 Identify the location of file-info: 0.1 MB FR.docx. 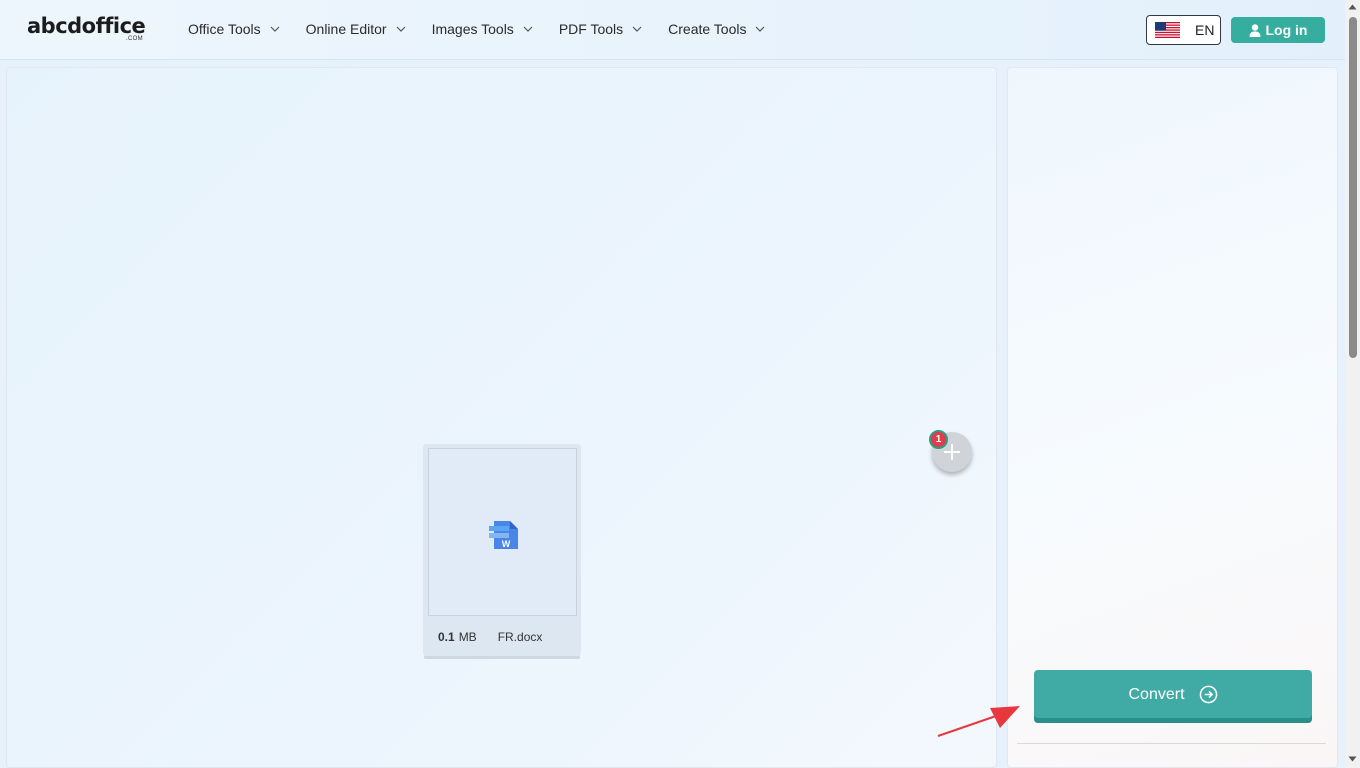
(490, 637).